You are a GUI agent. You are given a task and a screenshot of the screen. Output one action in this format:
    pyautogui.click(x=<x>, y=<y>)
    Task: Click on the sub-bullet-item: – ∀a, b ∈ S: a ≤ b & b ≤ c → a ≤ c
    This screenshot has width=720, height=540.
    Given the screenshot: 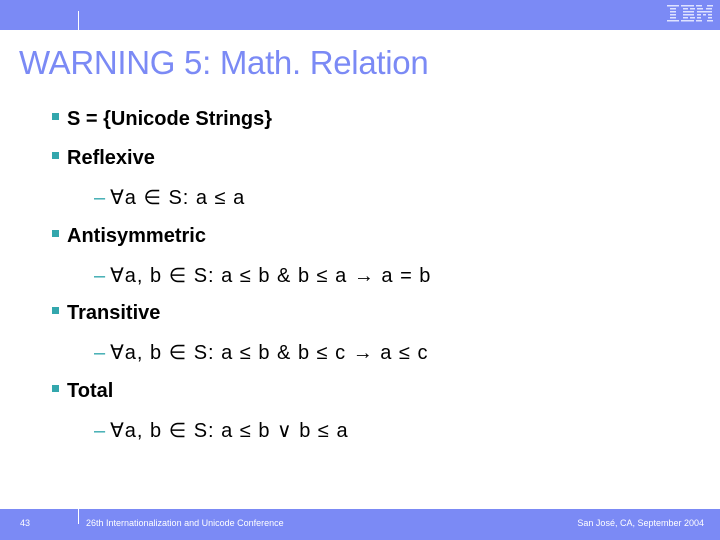 What is the action you would take?
    pyautogui.click(x=261, y=352)
    